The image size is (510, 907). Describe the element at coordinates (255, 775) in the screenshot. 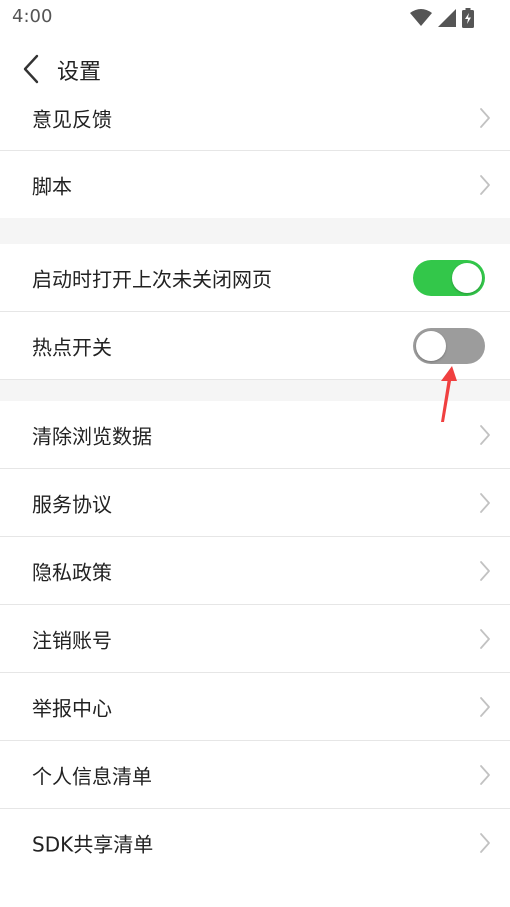

I see `settings-item-personal-info-list: 个人信息清单` at that location.